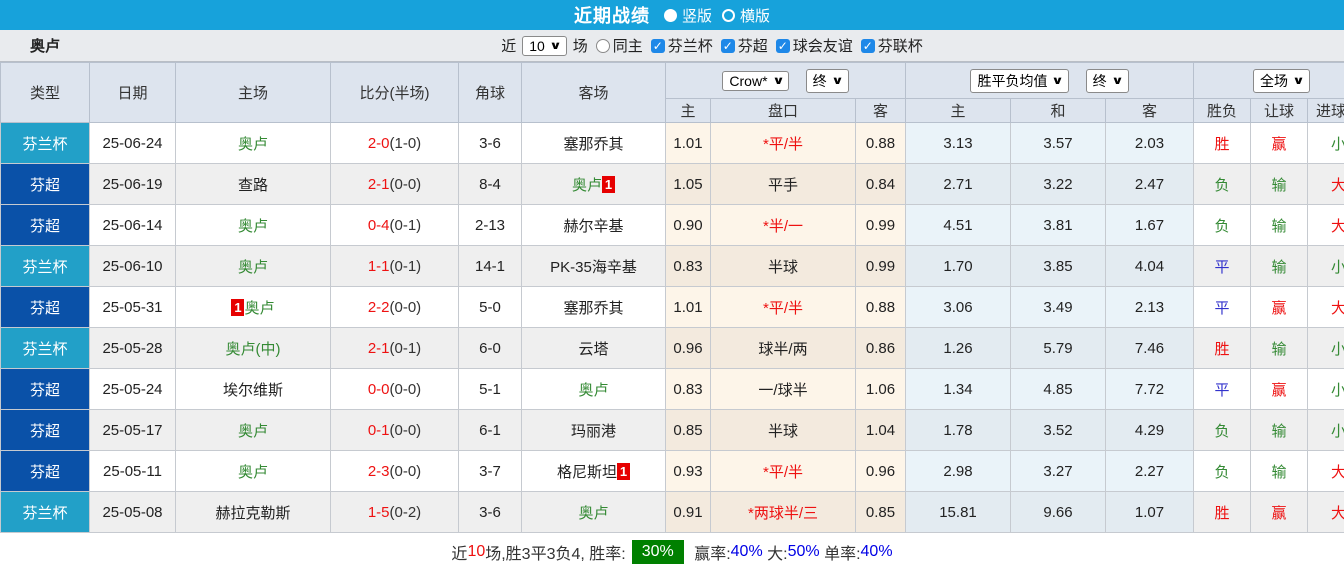  I want to click on handicap-line: *平/半, so click(783, 143).